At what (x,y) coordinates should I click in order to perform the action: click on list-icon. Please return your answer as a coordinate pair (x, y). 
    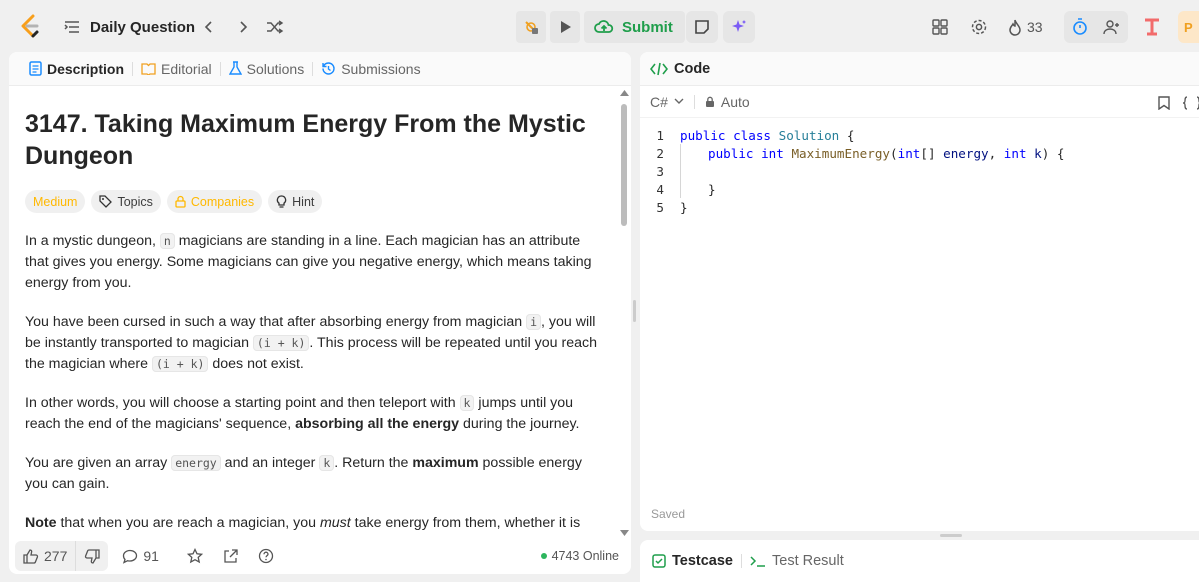
    Looking at the image, I should click on (71, 27).